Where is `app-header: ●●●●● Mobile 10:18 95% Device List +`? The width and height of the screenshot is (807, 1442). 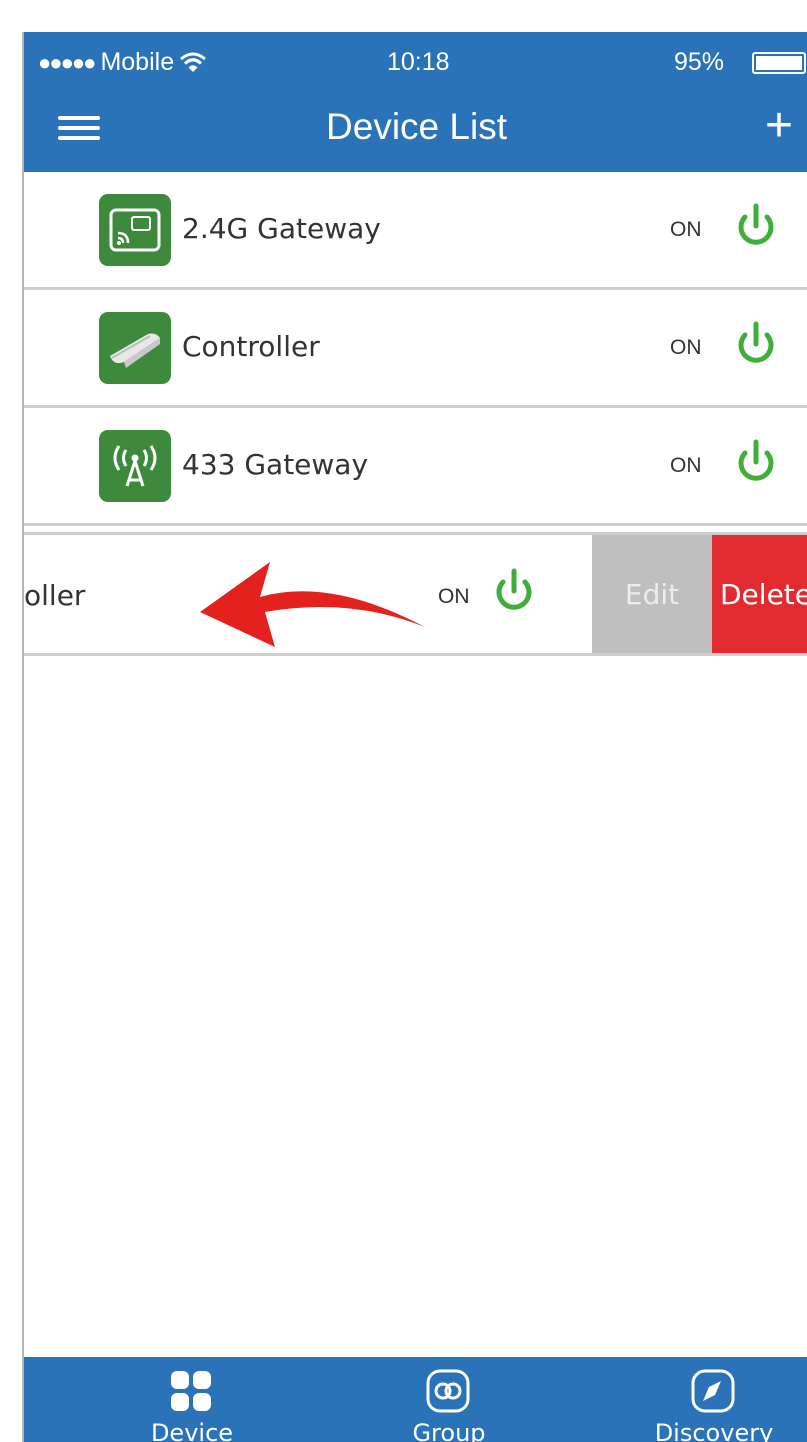
app-header: ●●●●● Mobile 10:18 95% Device List + is located at coordinates (415, 102).